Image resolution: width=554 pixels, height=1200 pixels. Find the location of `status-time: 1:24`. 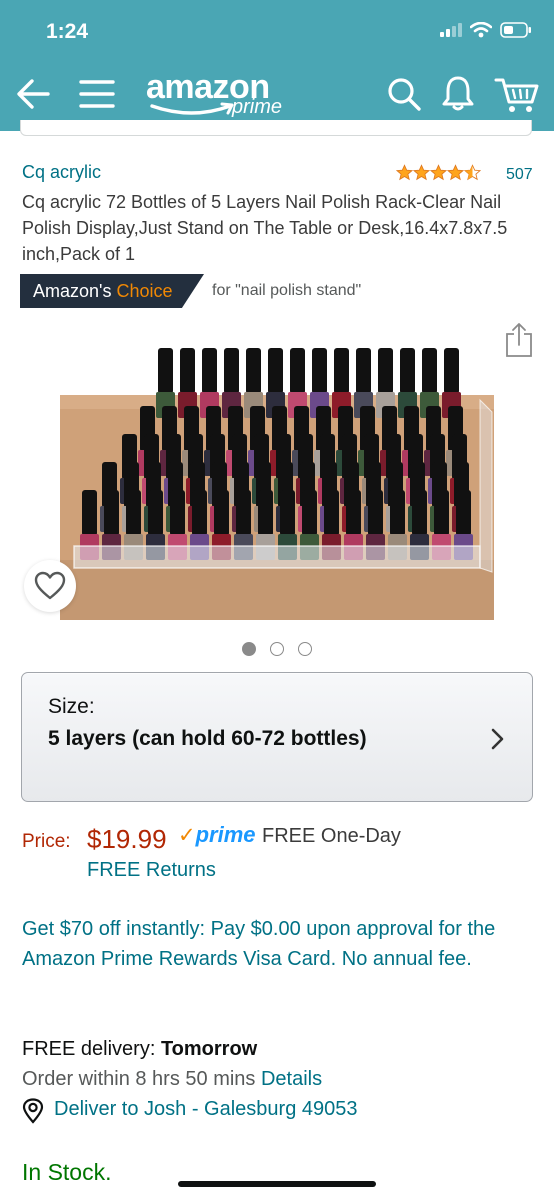

status-time: 1:24 is located at coordinates (67, 31).